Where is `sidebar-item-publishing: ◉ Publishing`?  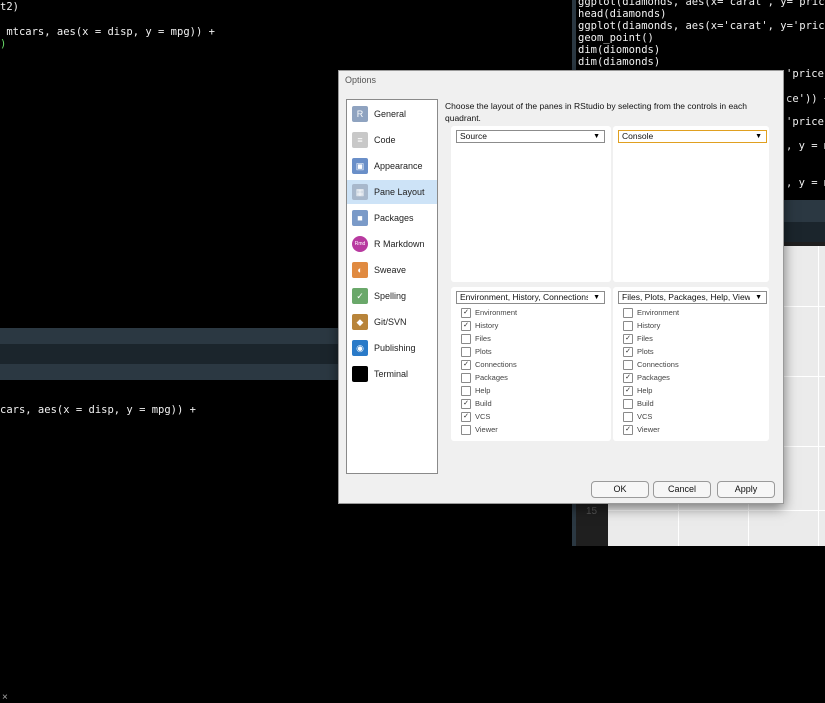
sidebar-item-publishing: ◉ Publishing is located at coordinates (392, 348).